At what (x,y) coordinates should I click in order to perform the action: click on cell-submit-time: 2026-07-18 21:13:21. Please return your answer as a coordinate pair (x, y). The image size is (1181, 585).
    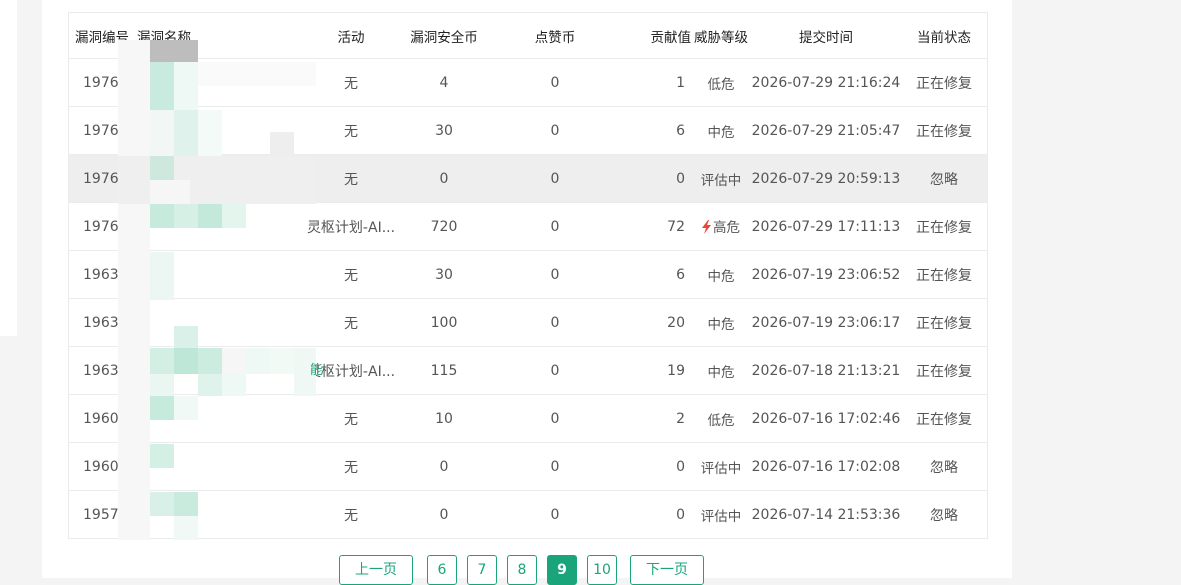
    Looking at the image, I should click on (826, 370).